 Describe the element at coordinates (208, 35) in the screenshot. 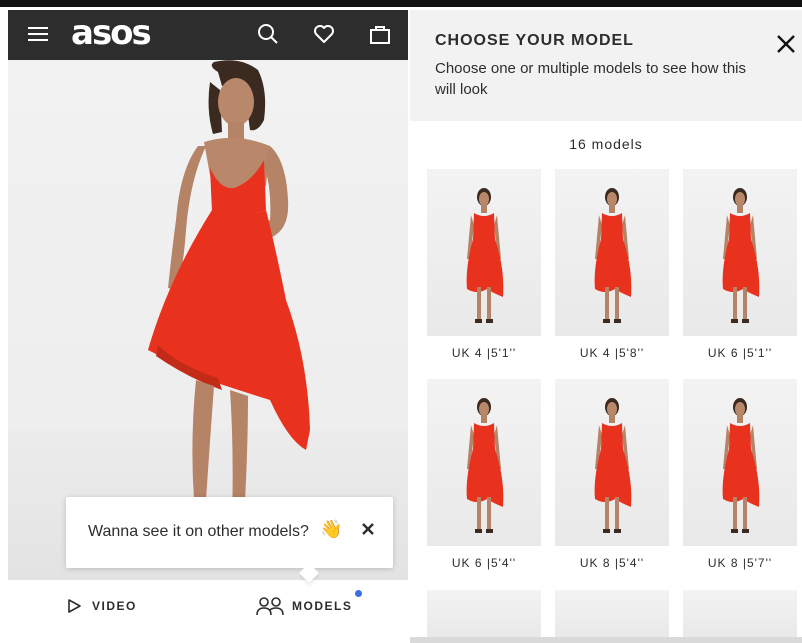

I see `site-header: asos` at that location.